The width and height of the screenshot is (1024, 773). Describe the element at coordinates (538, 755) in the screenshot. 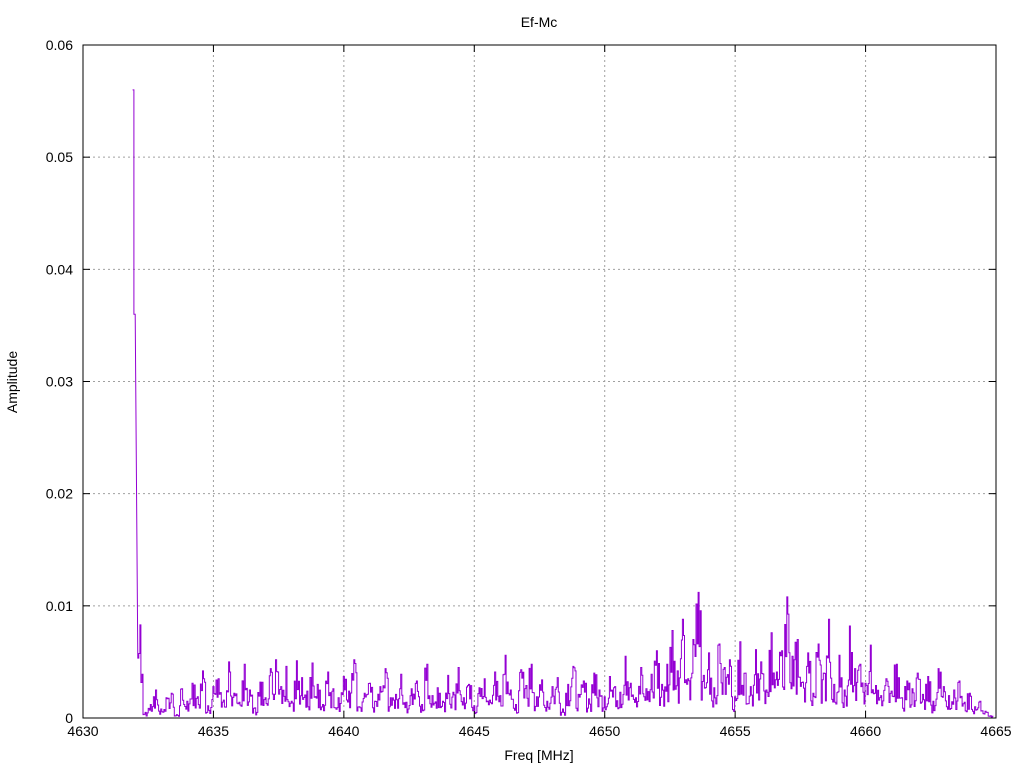

I see `x-axis-label: Freq [MHz]` at that location.